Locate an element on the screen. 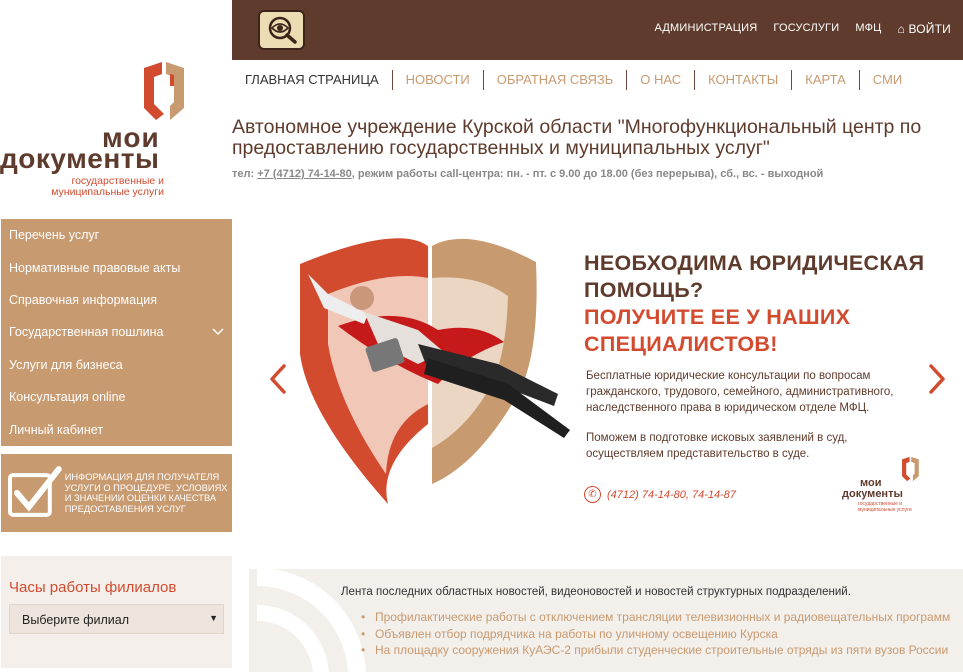  top-nav-administration: АДМИНИСТРАЦИЯ is located at coordinates (706, 29).